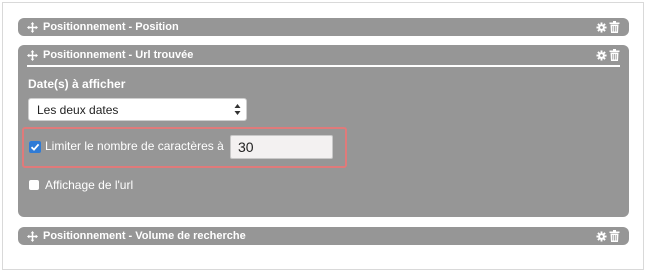 Image resolution: width=649 pixels, height=277 pixels. Describe the element at coordinates (323, 55) in the screenshot. I see `panel-url-trouvee-header: Positionnement - Url trouvée` at that location.